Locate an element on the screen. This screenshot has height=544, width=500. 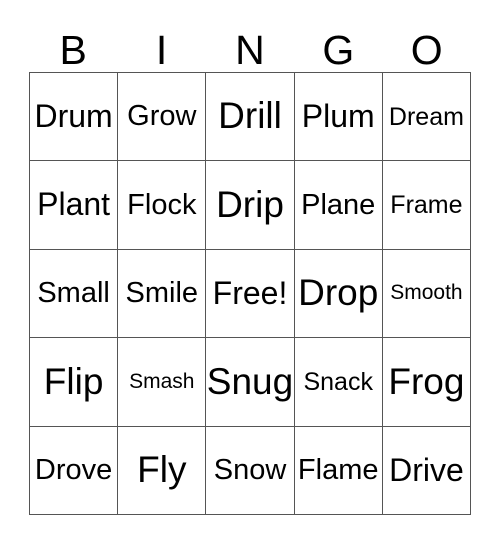
bingo-cell-label: Flame is located at coordinates (338, 470).